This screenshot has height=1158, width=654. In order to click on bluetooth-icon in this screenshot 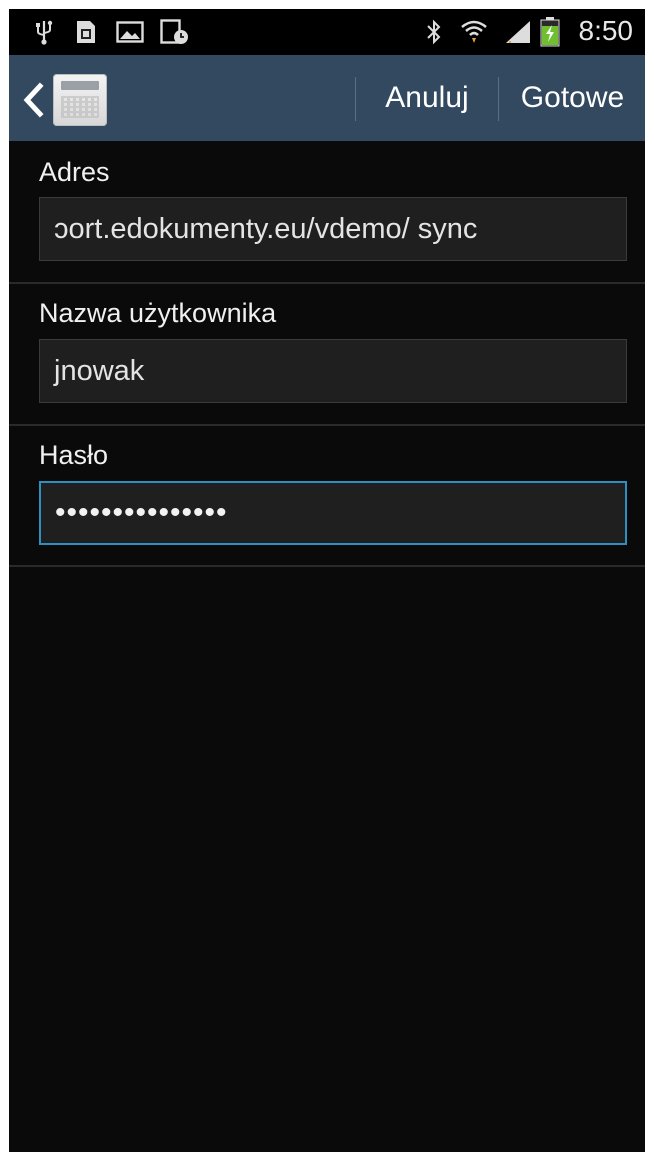, I will do `click(434, 32)`.